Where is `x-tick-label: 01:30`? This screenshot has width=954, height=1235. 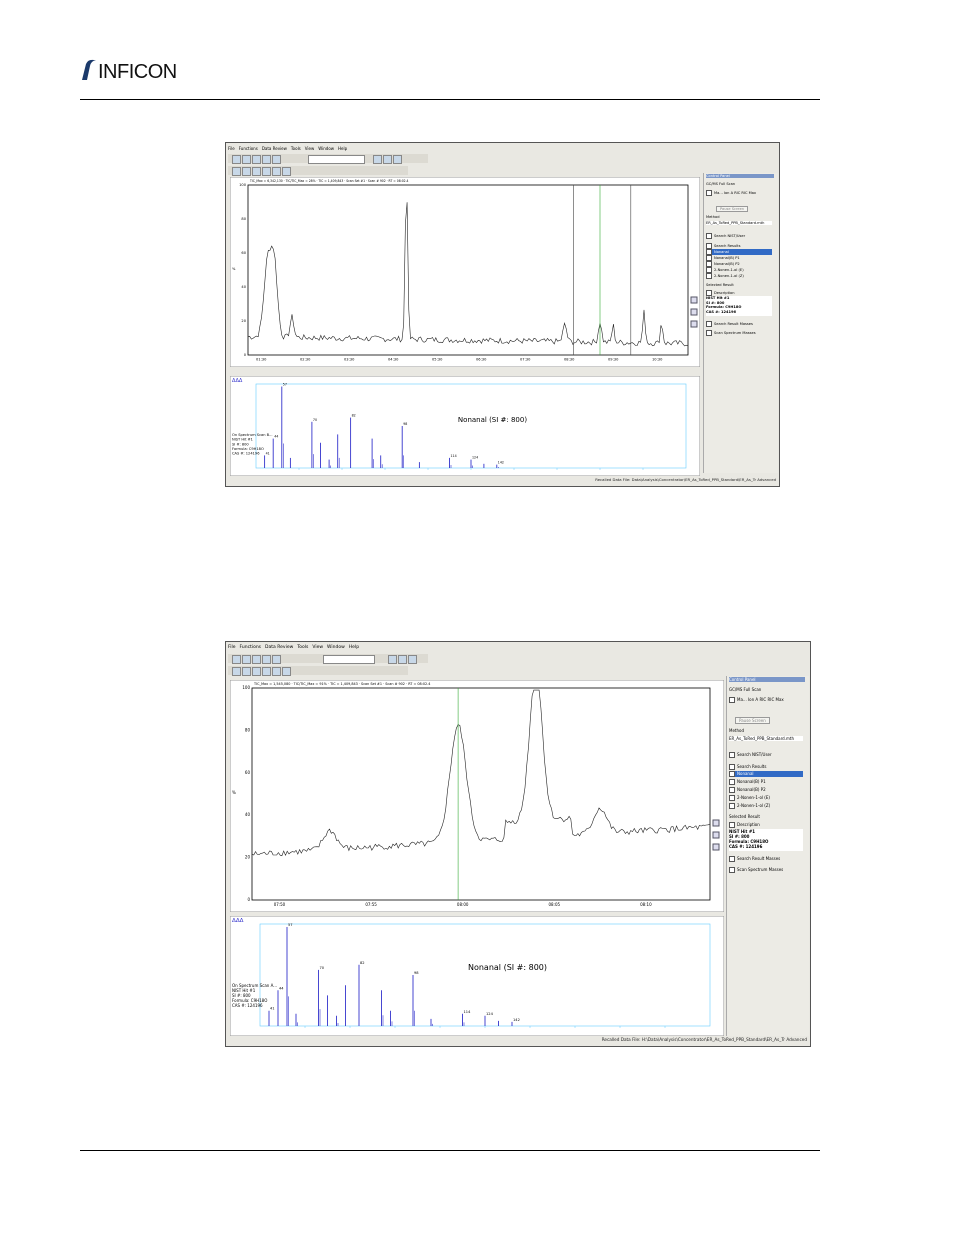
x-tick-label: 01:30 is located at coordinates (261, 360).